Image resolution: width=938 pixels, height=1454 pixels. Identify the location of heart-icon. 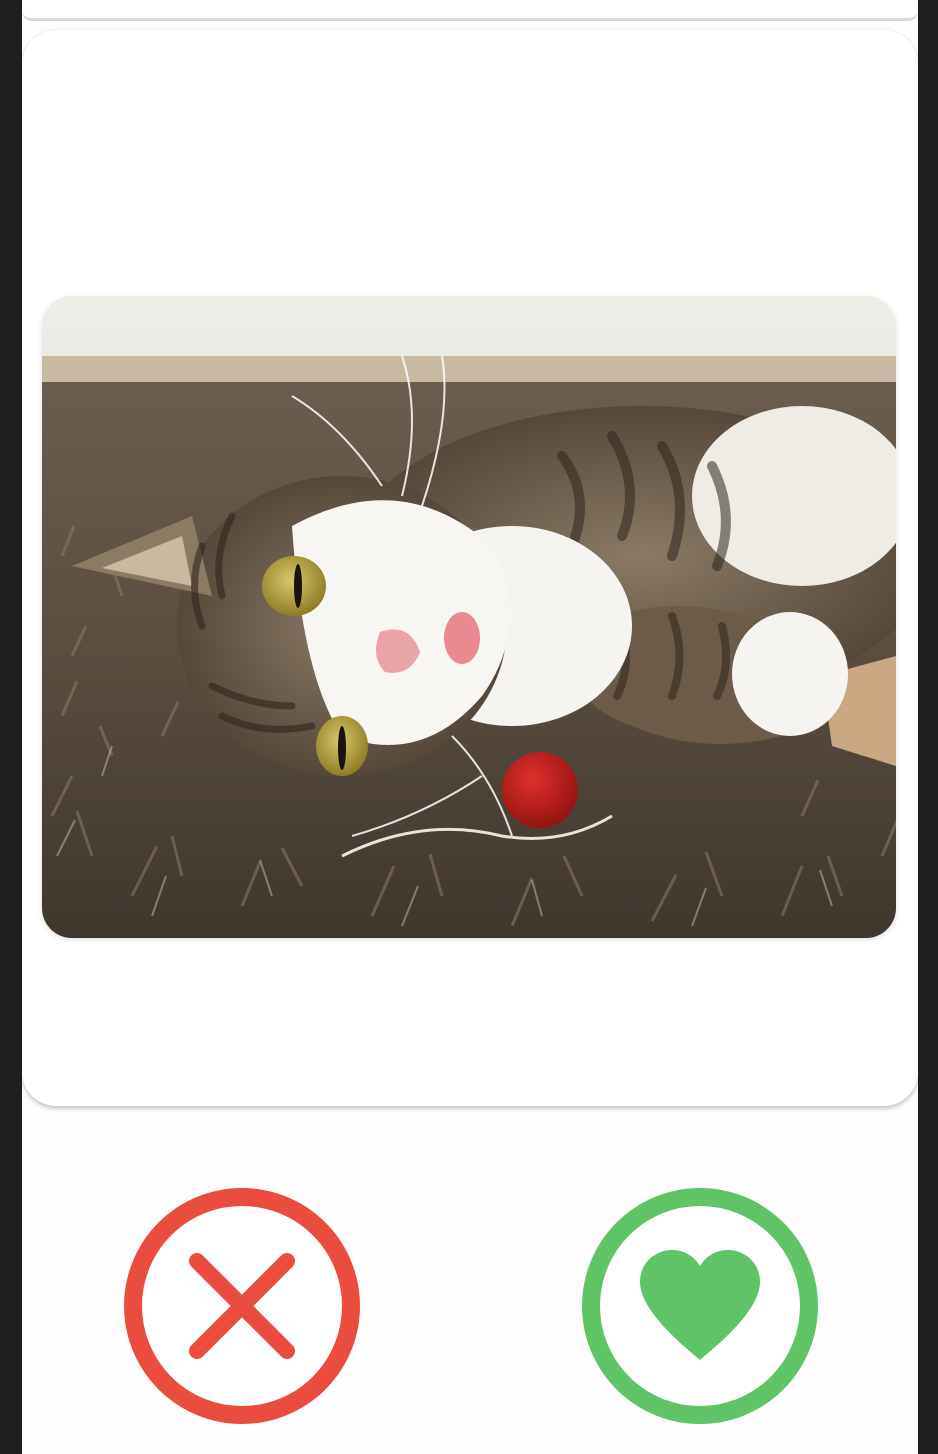
(700, 1305).